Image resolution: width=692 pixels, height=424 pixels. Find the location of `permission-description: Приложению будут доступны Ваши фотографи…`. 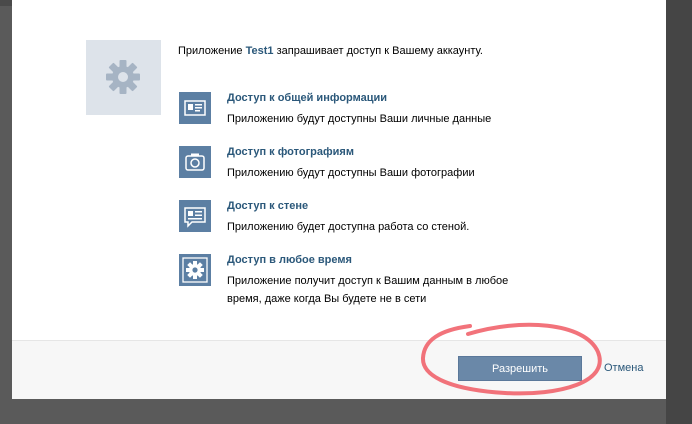

permission-description: Приложению будут доступны Ваши фотографи… is located at coordinates (351, 173).